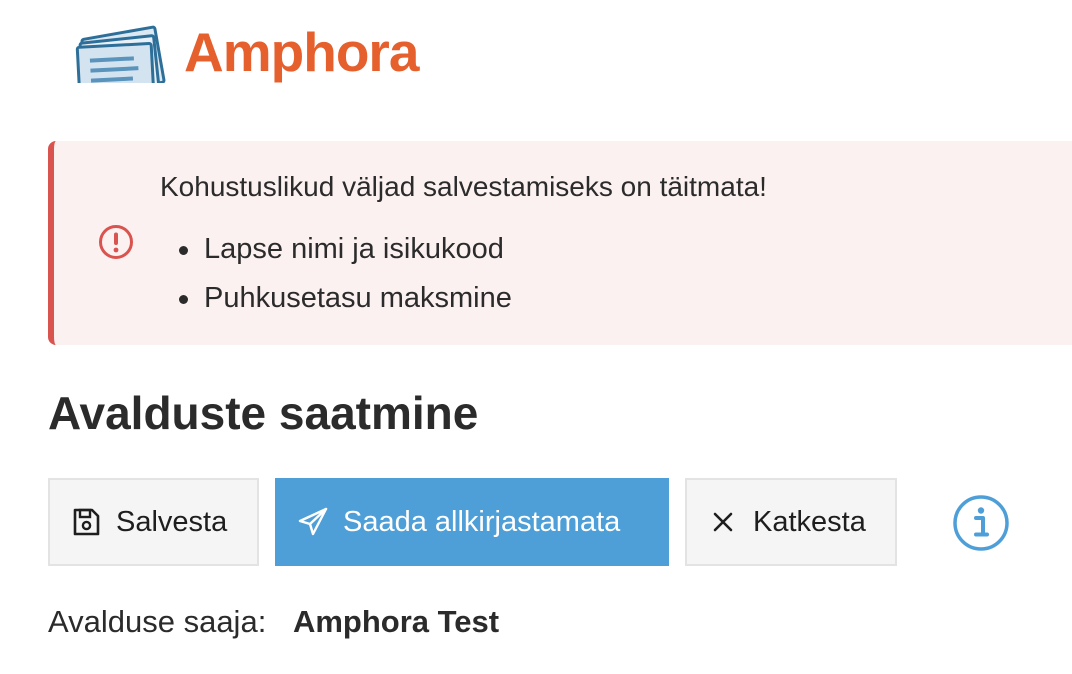  What do you see at coordinates (809, 521) in the screenshot?
I see `cancel-button-label: Katkesta` at bounding box center [809, 521].